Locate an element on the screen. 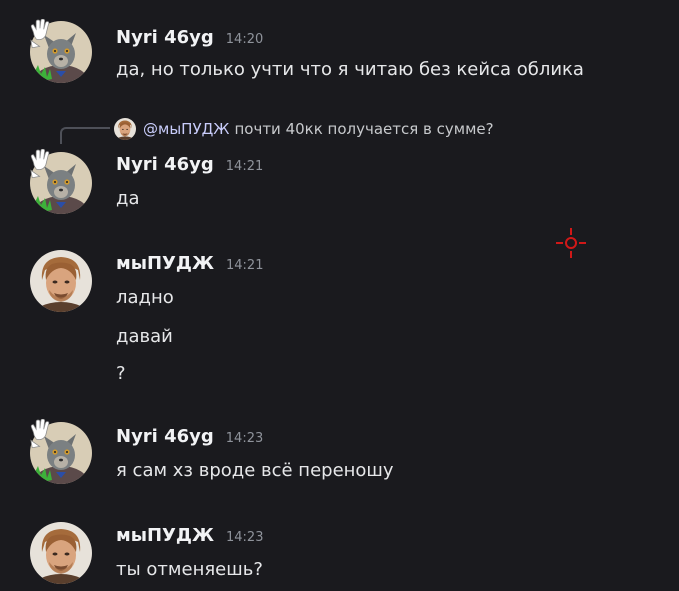 This screenshot has height=591, width=679. message-header: Nyri 46yg 14:20 is located at coordinates (189, 37).